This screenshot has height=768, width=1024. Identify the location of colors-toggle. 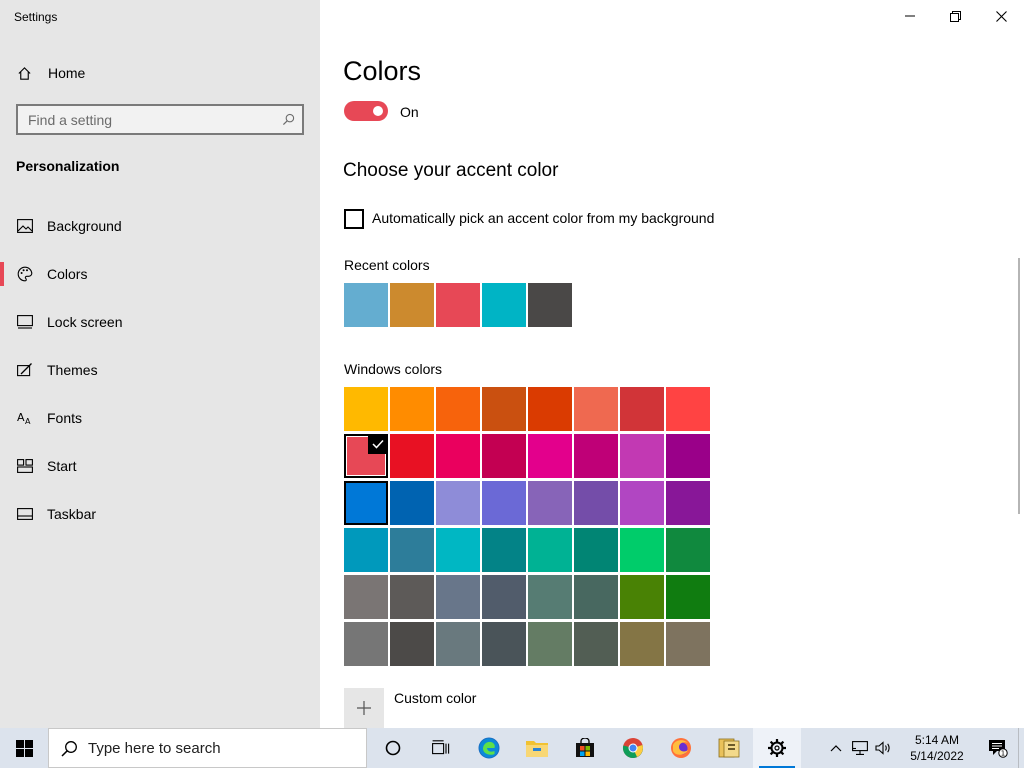
(366, 111).